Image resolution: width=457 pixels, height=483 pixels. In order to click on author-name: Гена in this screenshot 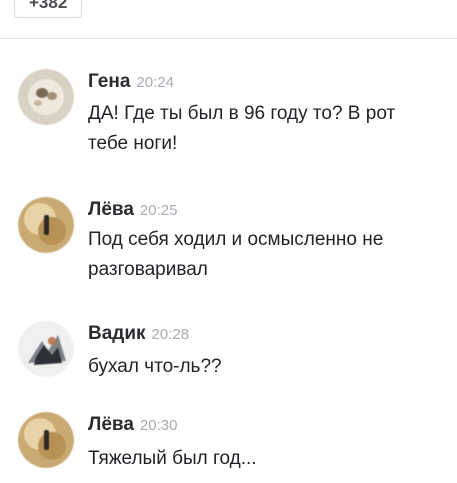, I will do `click(109, 81)`.